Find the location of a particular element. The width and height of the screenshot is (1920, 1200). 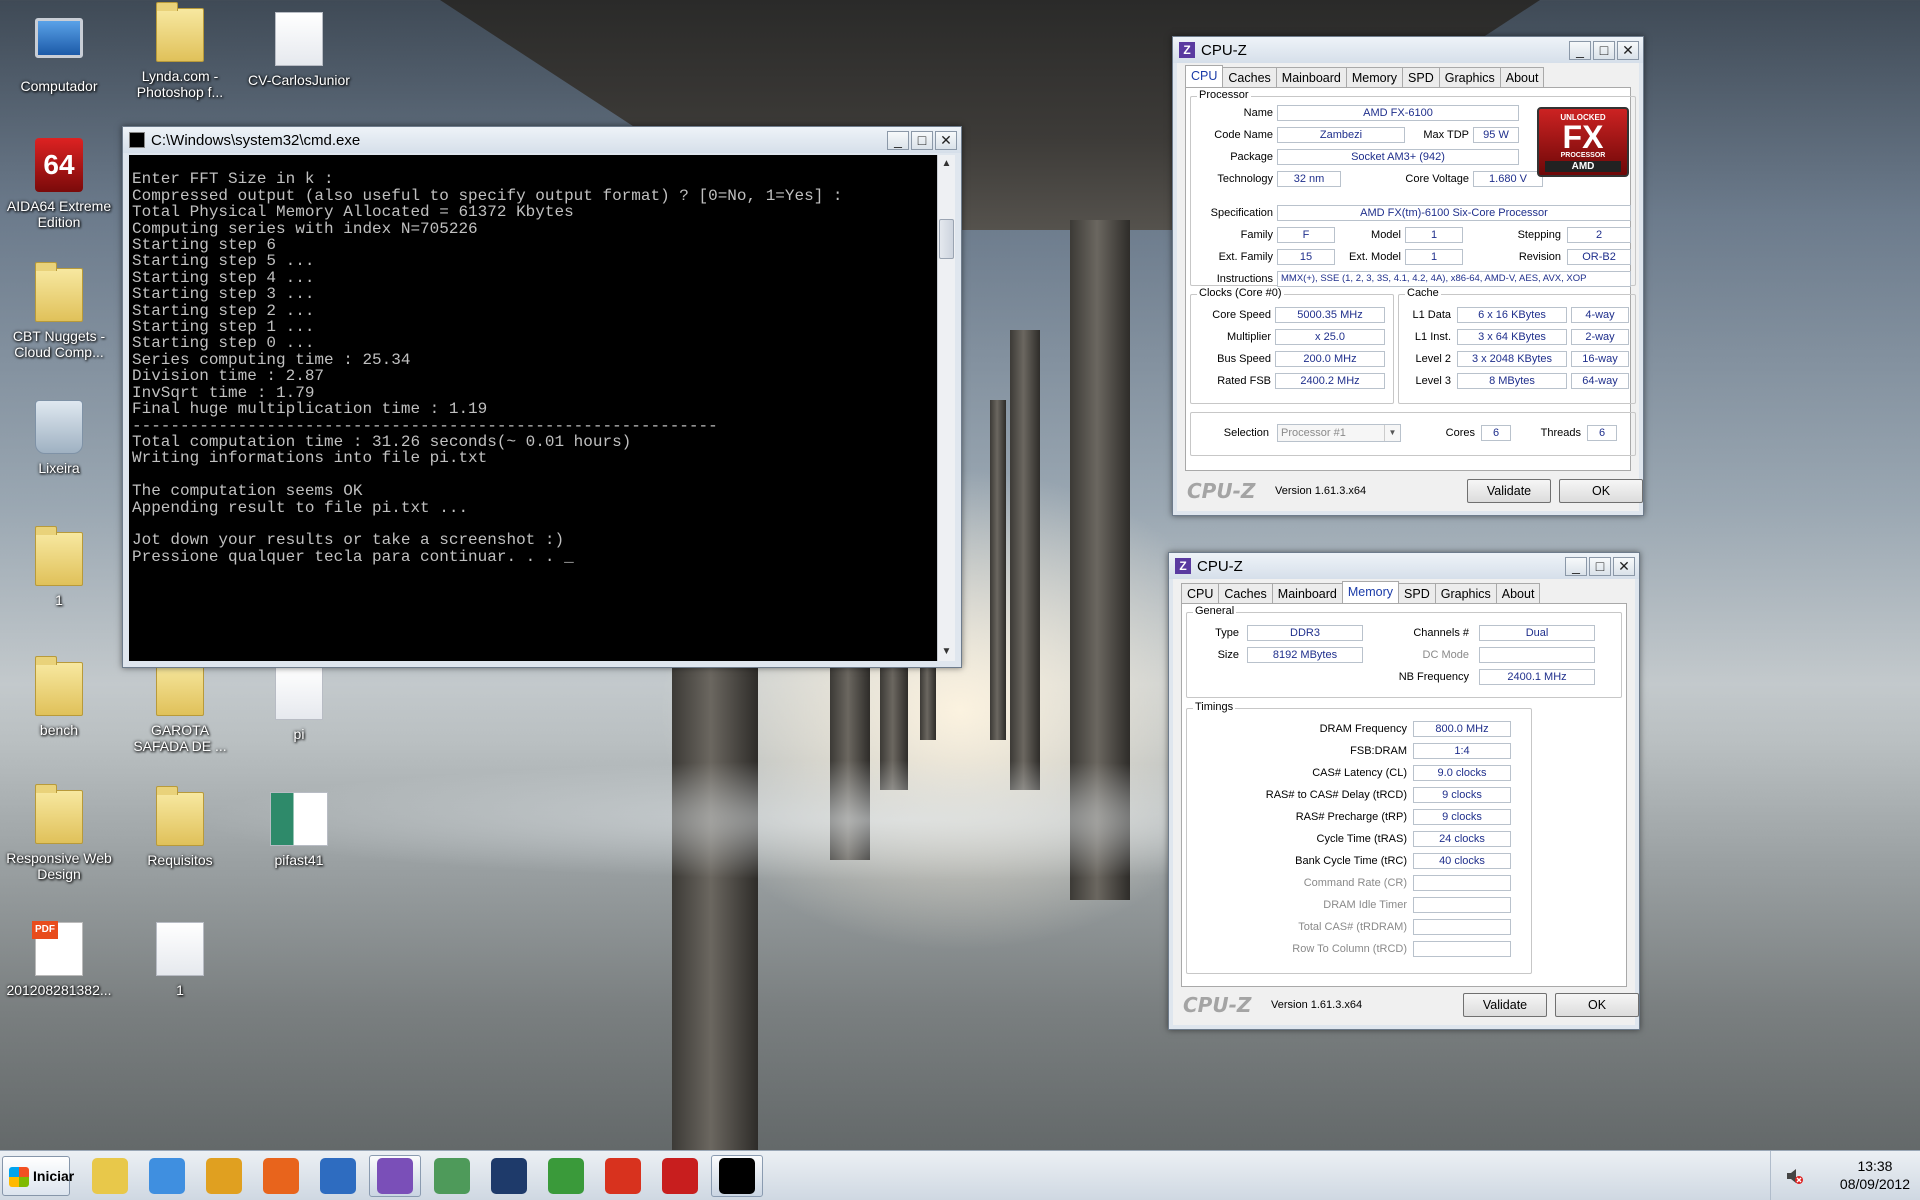

corespeed-label: Core Speed is located at coordinates (1241, 315).